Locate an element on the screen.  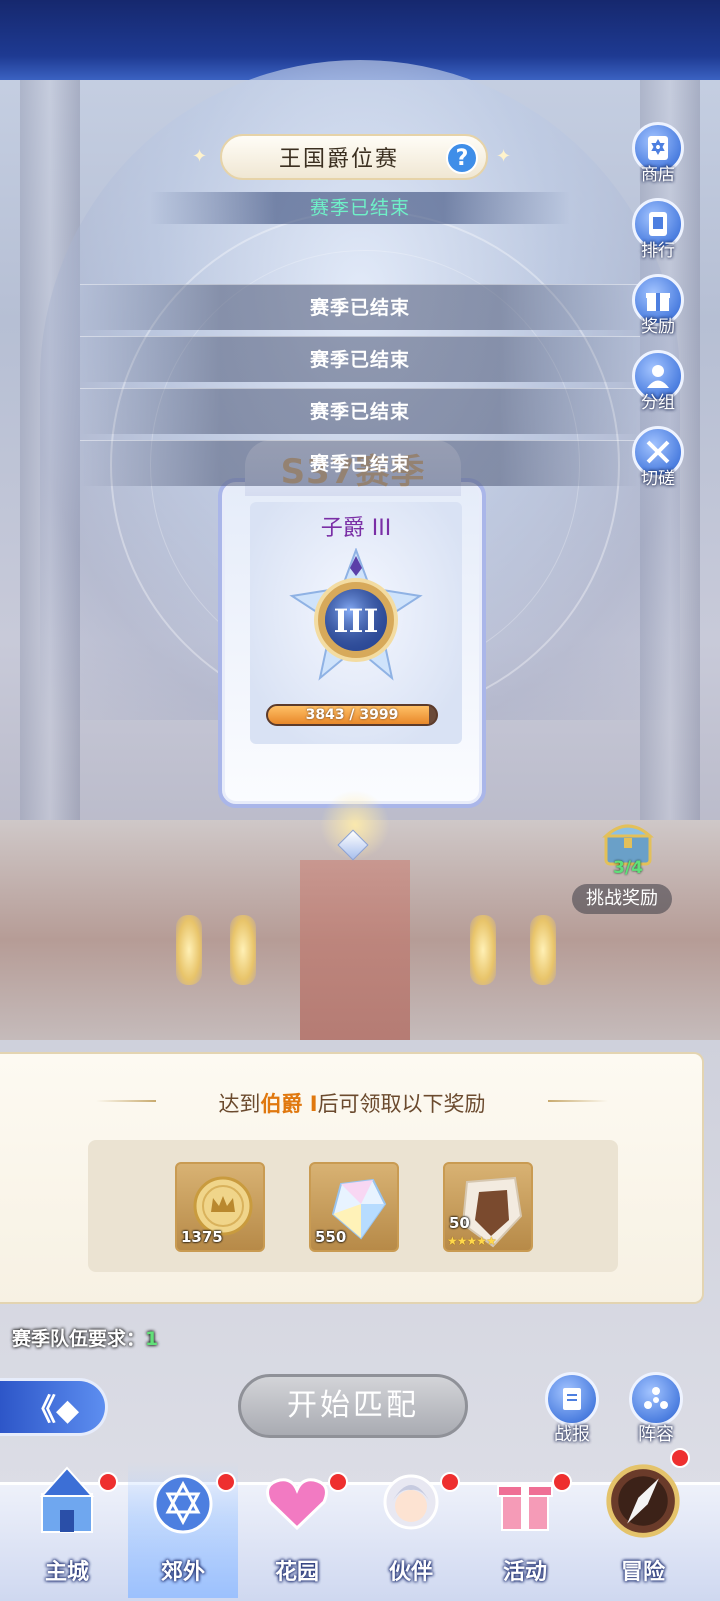
nav-partners: 伙伴 is located at coordinates (411, 1530).